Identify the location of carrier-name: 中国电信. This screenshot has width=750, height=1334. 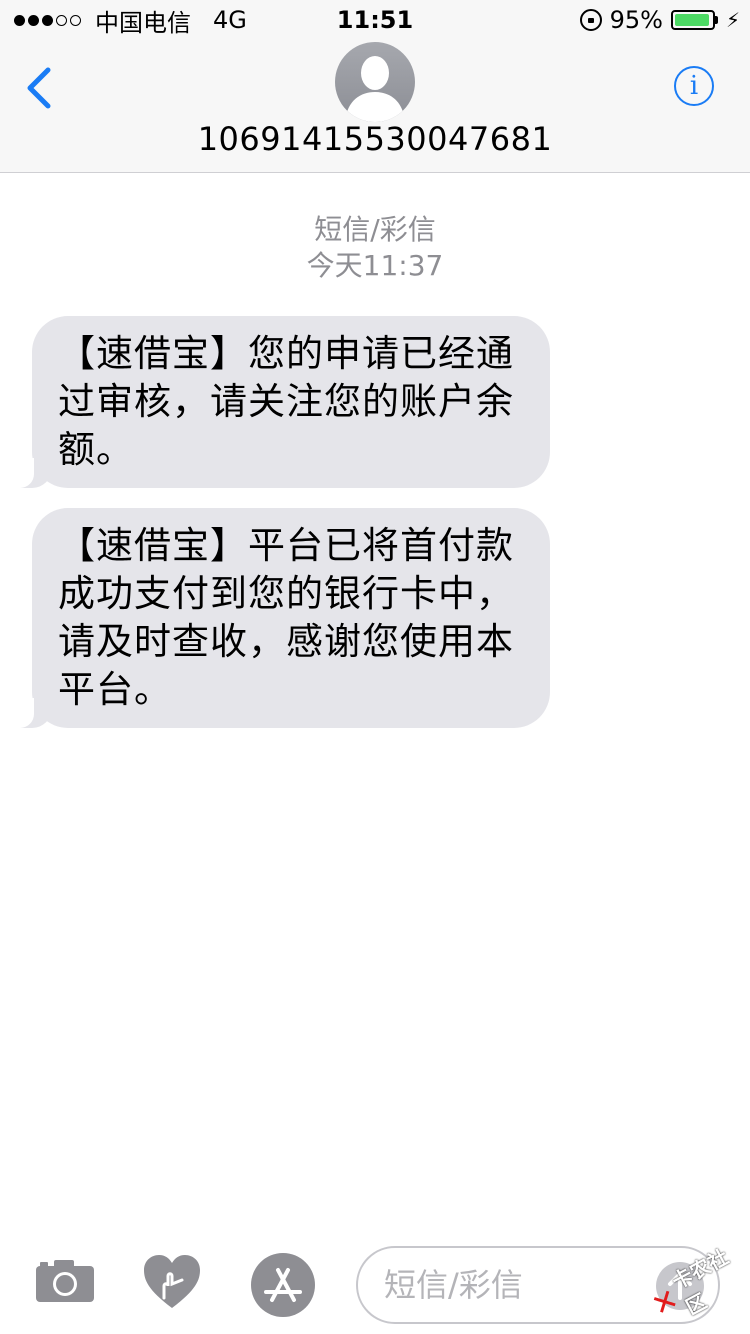
(143, 22).